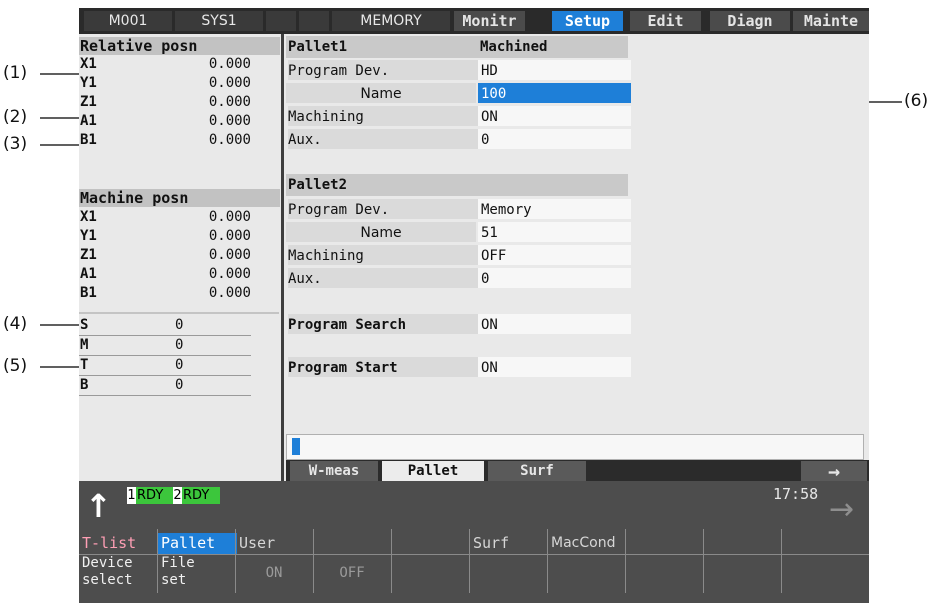 This screenshot has width=943, height=603. I want to click on program-start-row: Program Start ON, so click(458, 367).